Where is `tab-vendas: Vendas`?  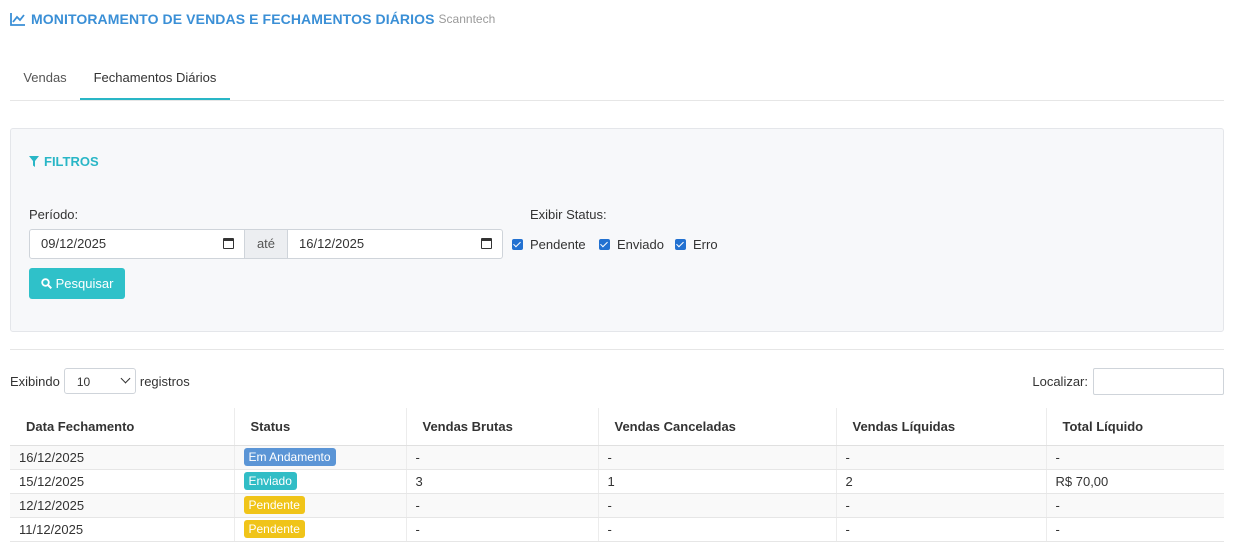
tab-vendas: Vendas is located at coordinates (45, 80).